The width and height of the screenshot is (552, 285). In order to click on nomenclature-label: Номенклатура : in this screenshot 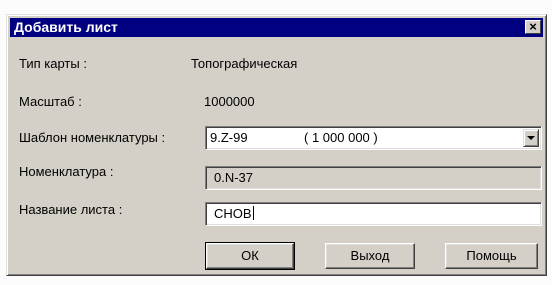, I will do `click(66, 171)`.